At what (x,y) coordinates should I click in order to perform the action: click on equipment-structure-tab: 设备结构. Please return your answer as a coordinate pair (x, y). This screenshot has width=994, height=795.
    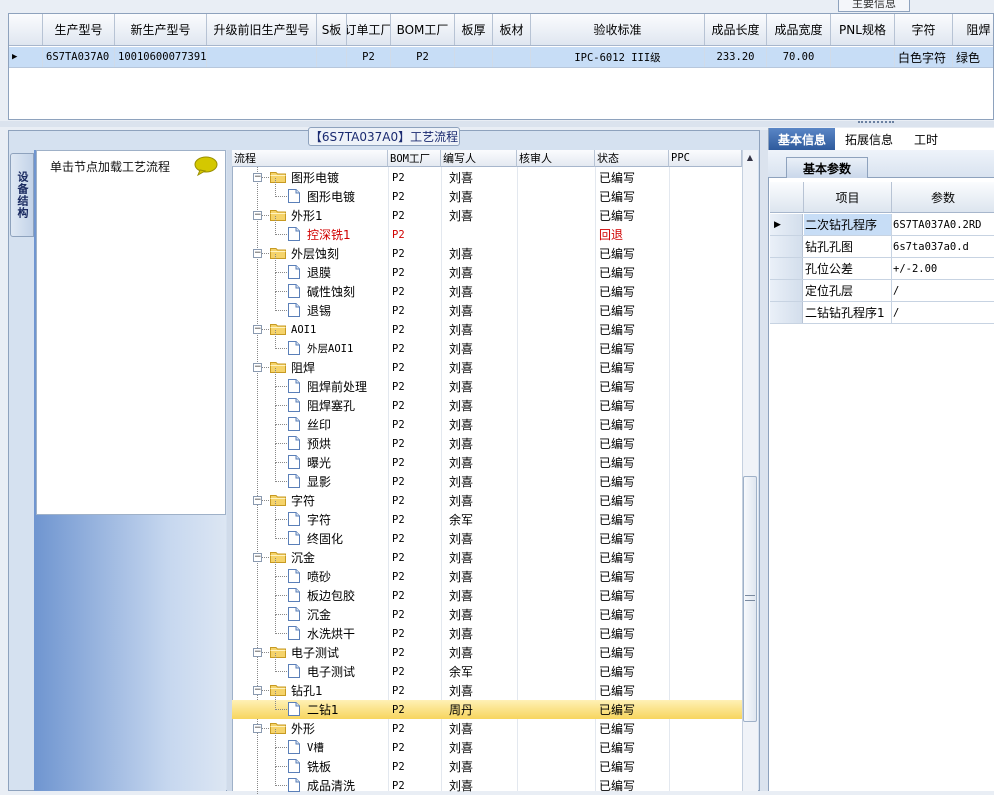
    Looking at the image, I should click on (22, 195).